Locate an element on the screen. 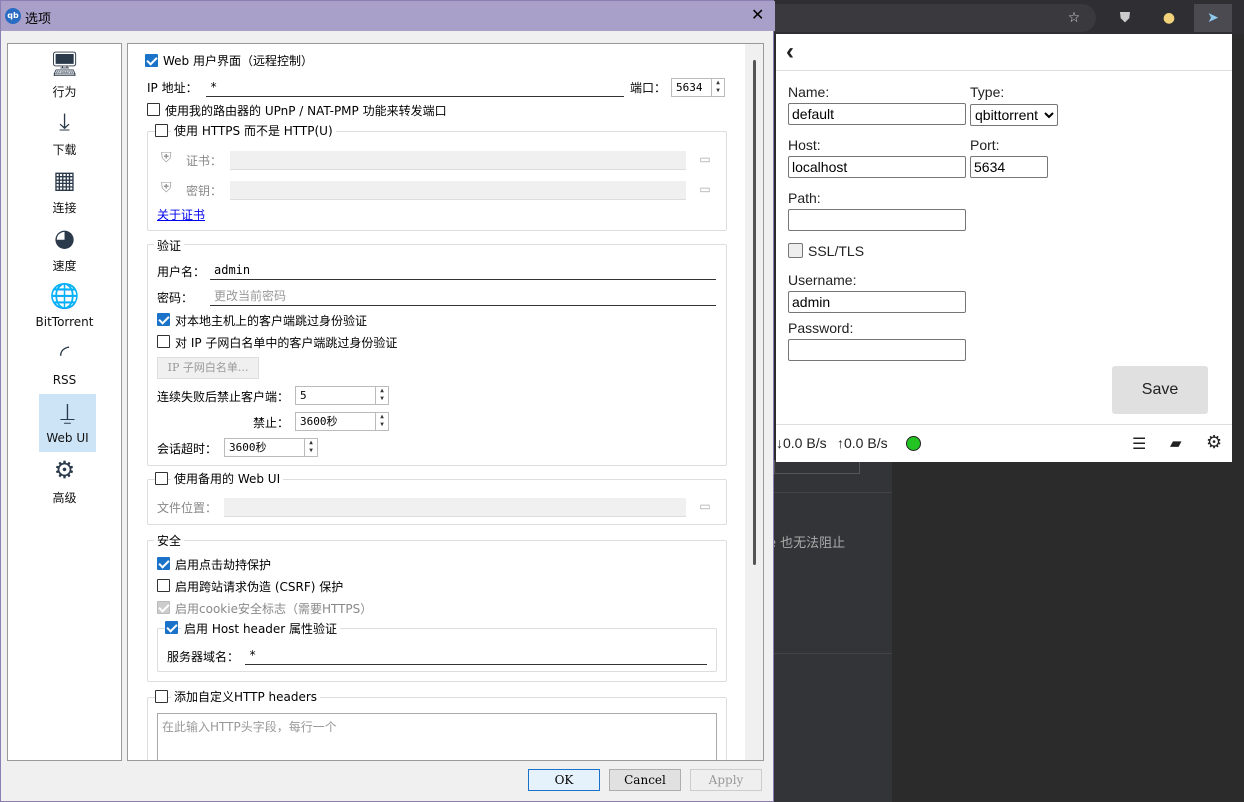  file-location-label: 文件位置： is located at coordinates (187, 508).